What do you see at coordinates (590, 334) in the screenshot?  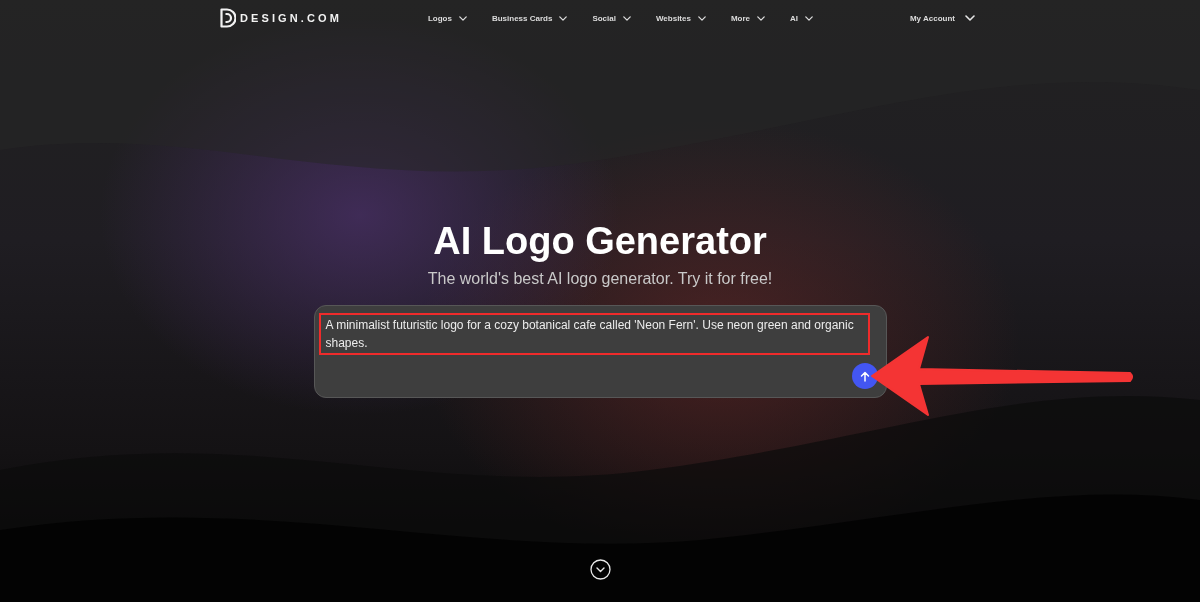 I see `prompt-text: A minimalist futuristic logo for a cozy botanical cafe called 'Neon Fern'. Use neon green and organic shapes.` at bounding box center [590, 334].